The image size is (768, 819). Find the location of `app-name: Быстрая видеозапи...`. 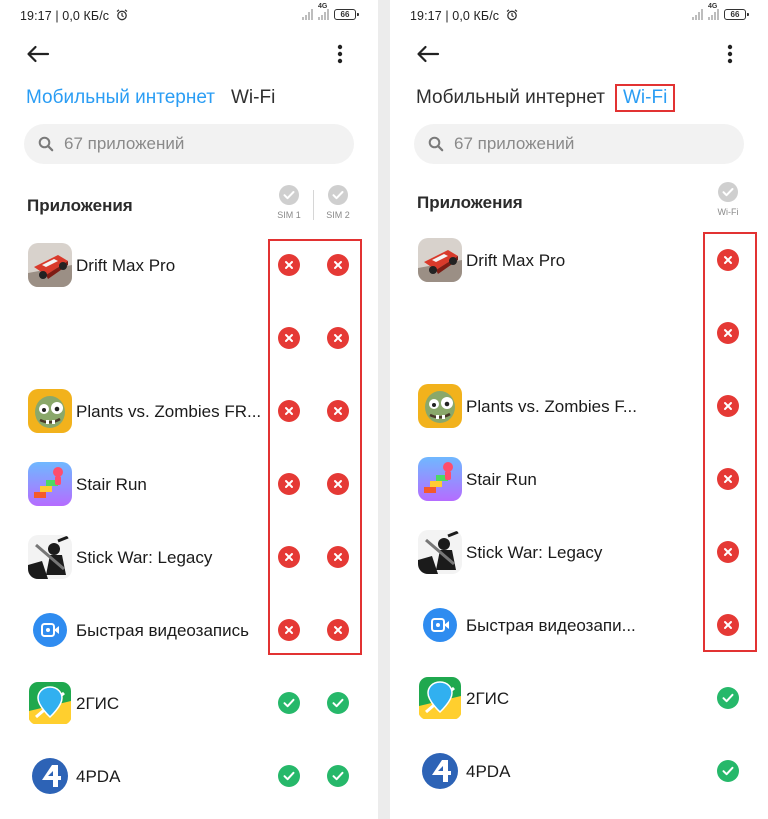

app-name: Быстрая видеозапи... is located at coordinates (551, 625).